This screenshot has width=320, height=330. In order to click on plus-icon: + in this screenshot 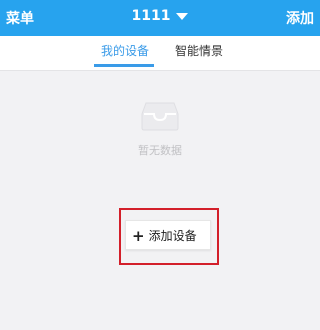, I will do `click(138, 236)`.